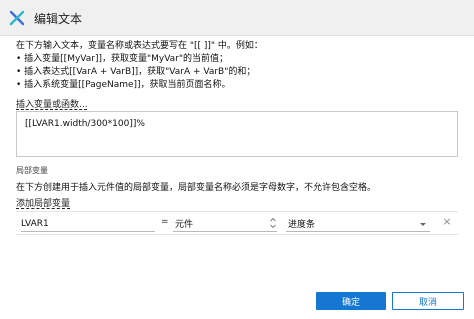 The width and height of the screenshot is (474, 319). Describe the element at coordinates (184, 225) in the screenshot. I see `variable-type-value: 元件` at that location.